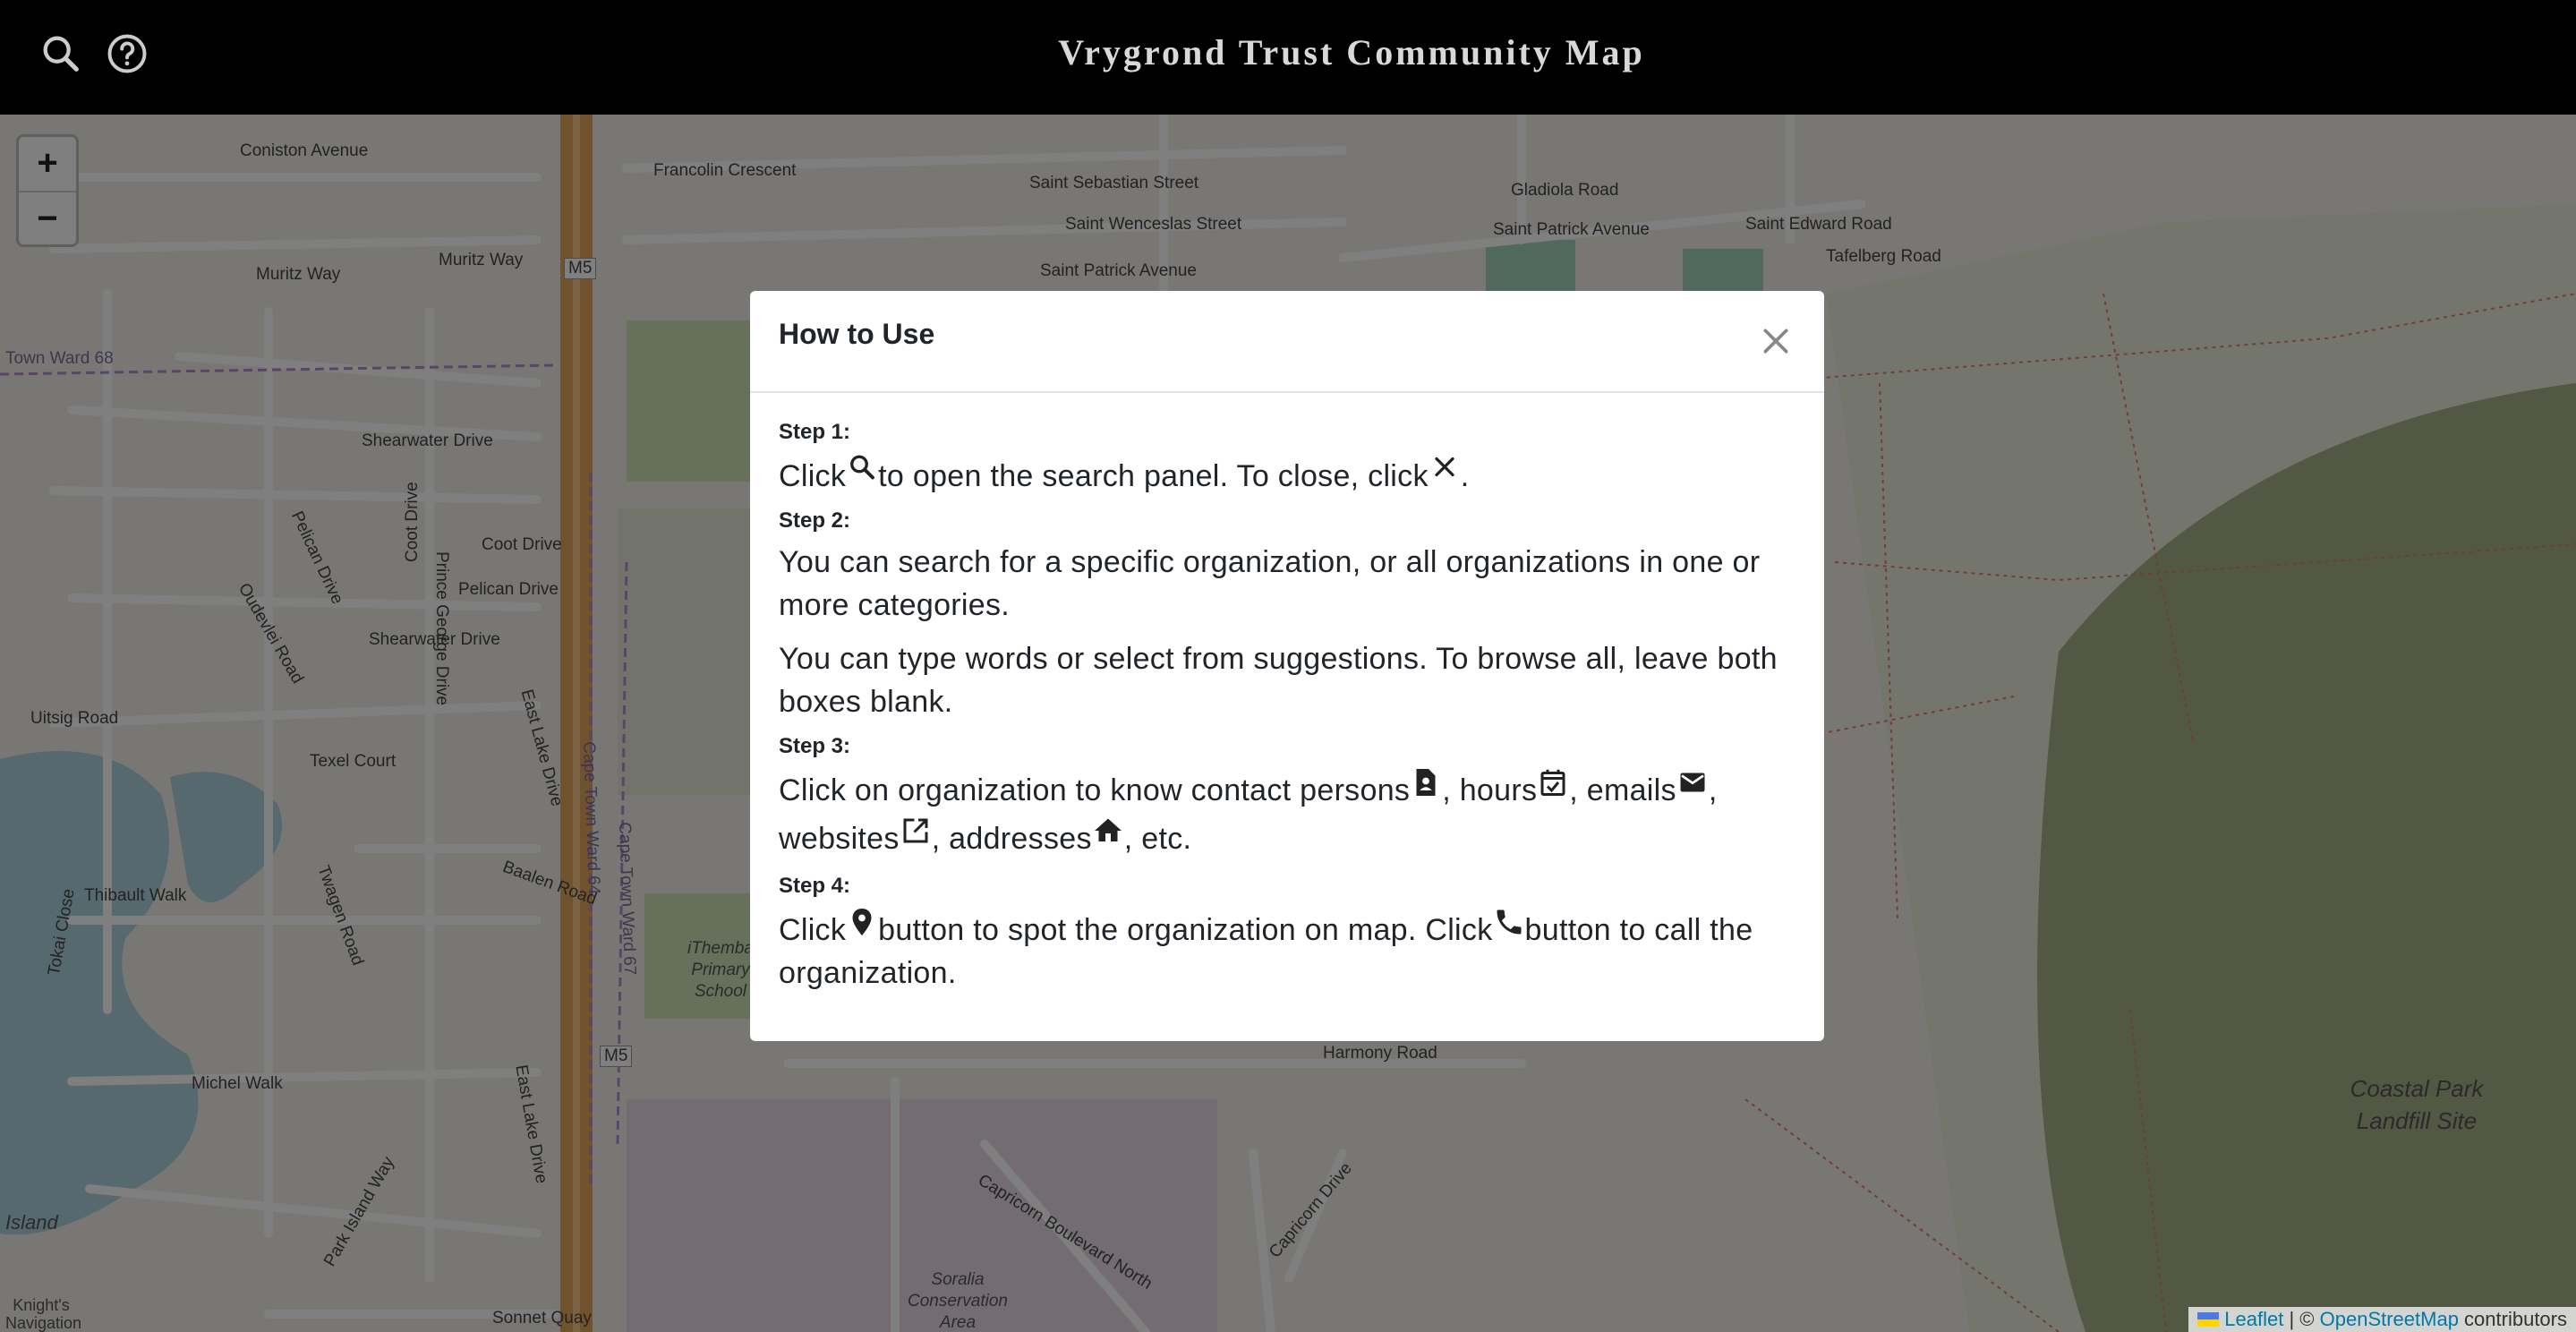 This screenshot has width=2576, height=1332. What do you see at coordinates (1426, 782) in the screenshot?
I see `contact-person-icon` at bounding box center [1426, 782].